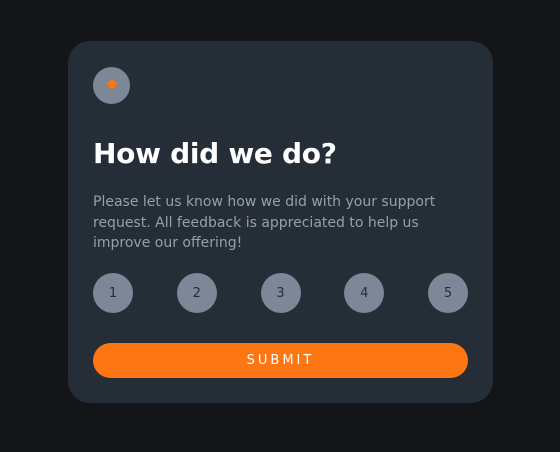 The image size is (560, 452). Describe the element at coordinates (280, 360) in the screenshot. I see `submit-button: SUBMIT` at that location.